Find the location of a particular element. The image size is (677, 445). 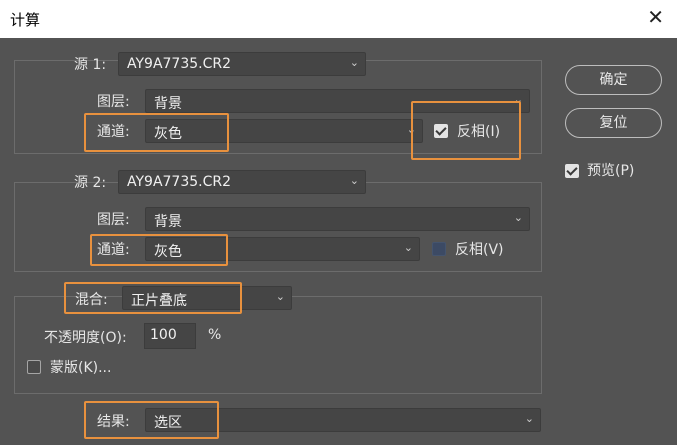

source2-layer-value: 背景 is located at coordinates (168, 222).